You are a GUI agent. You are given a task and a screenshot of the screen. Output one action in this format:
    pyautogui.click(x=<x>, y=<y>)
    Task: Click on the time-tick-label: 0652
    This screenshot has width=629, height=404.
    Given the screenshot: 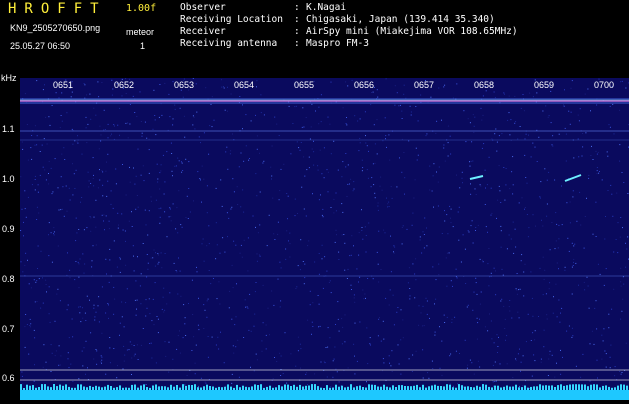 What is the action you would take?
    pyautogui.click(x=124, y=85)
    